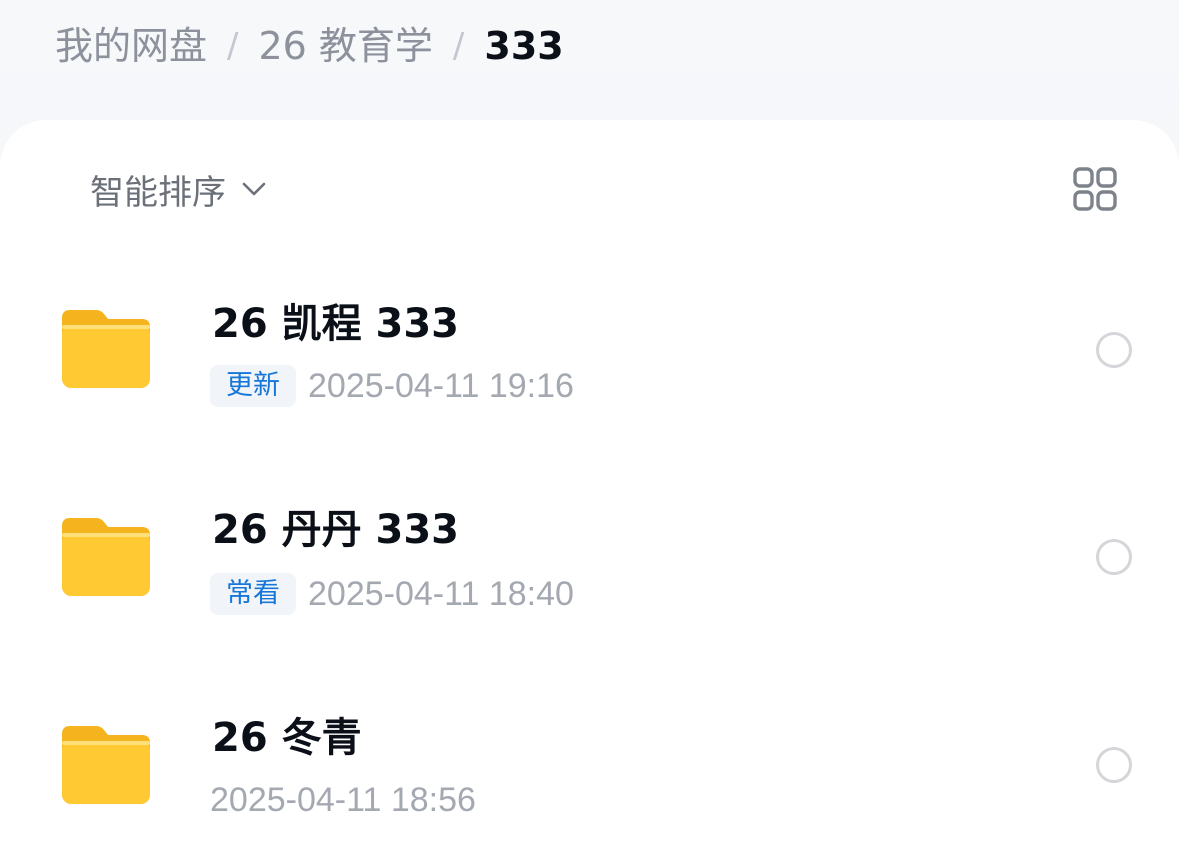 This screenshot has width=1179, height=860. I want to click on file-meta: 2025-04-11 18:56, so click(343, 800).